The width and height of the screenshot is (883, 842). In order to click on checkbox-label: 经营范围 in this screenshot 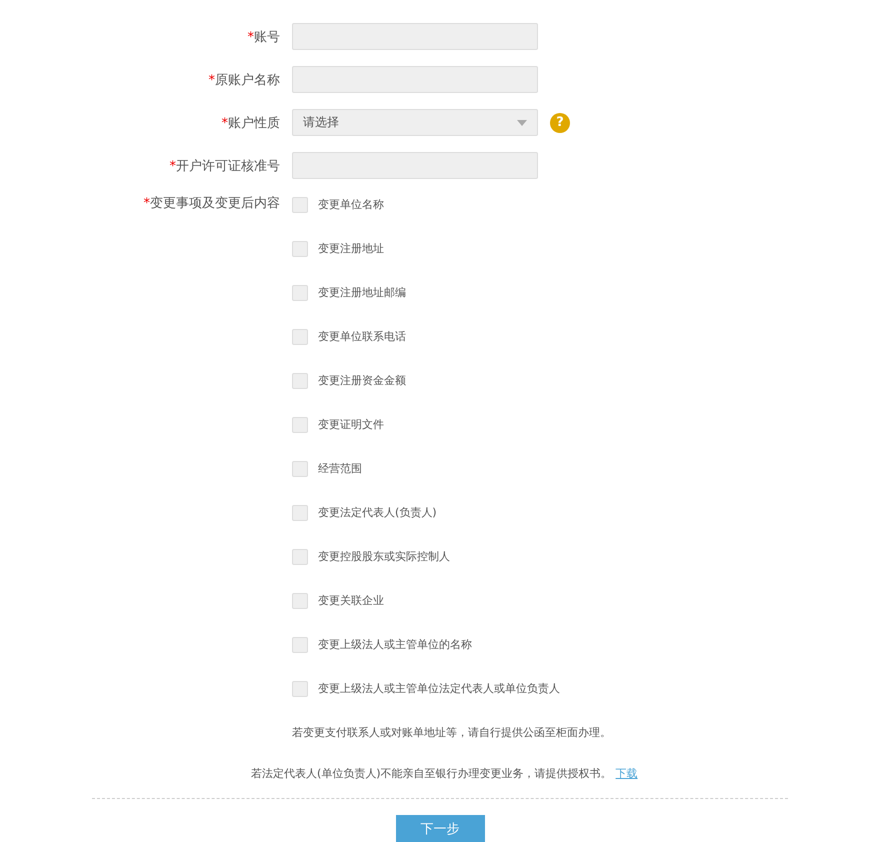, I will do `click(340, 468)`.